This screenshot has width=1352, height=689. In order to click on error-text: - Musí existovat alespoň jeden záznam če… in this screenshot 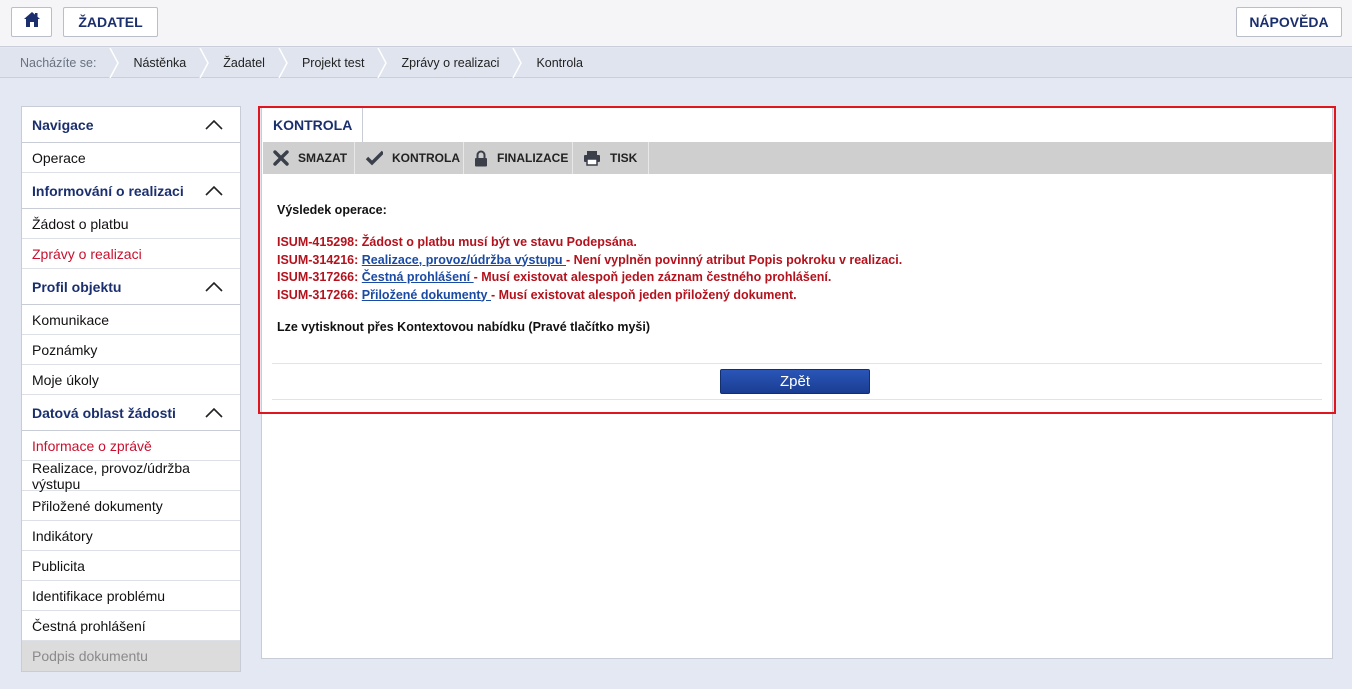, I will do `click(652, 277)`.